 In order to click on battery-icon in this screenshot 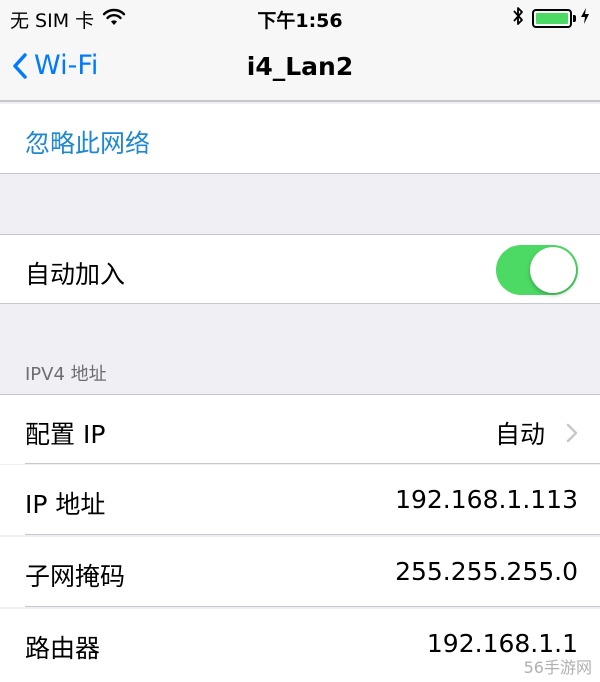, I will do `click(554, 18)`.